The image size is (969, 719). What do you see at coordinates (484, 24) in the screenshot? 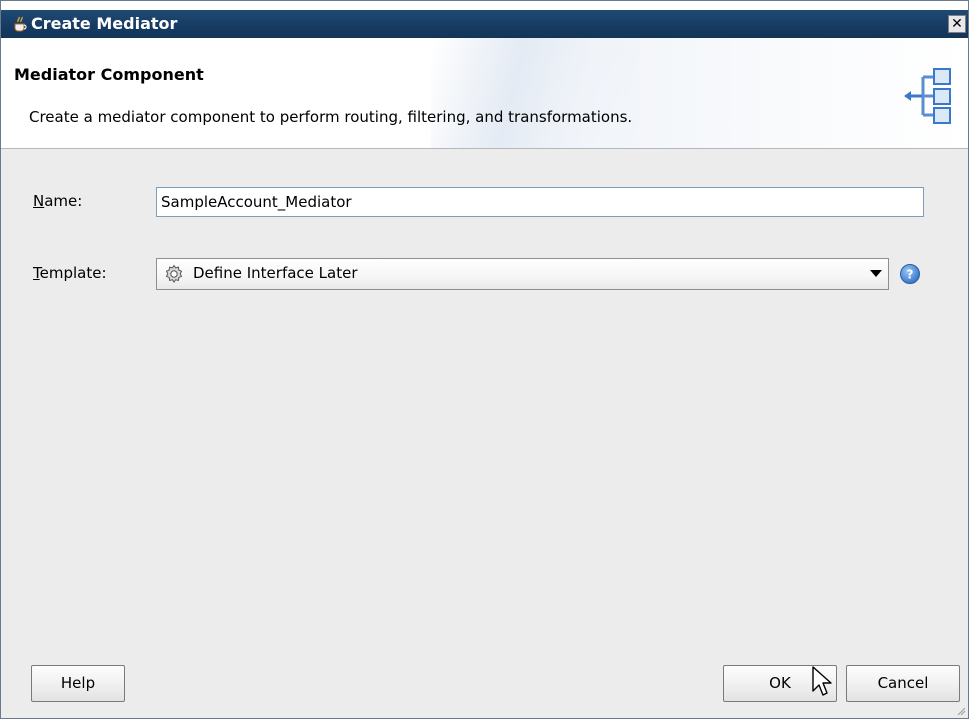
I see `titlebar: Create Mediator ✕` at bounding box center [484, 24].